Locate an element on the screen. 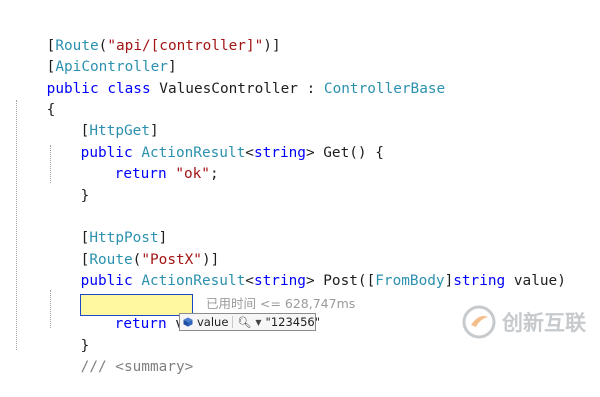 The image size is (600, 397). perf-tip: 已用时间 <= 628,747ms is located at coordinates (281, 303).